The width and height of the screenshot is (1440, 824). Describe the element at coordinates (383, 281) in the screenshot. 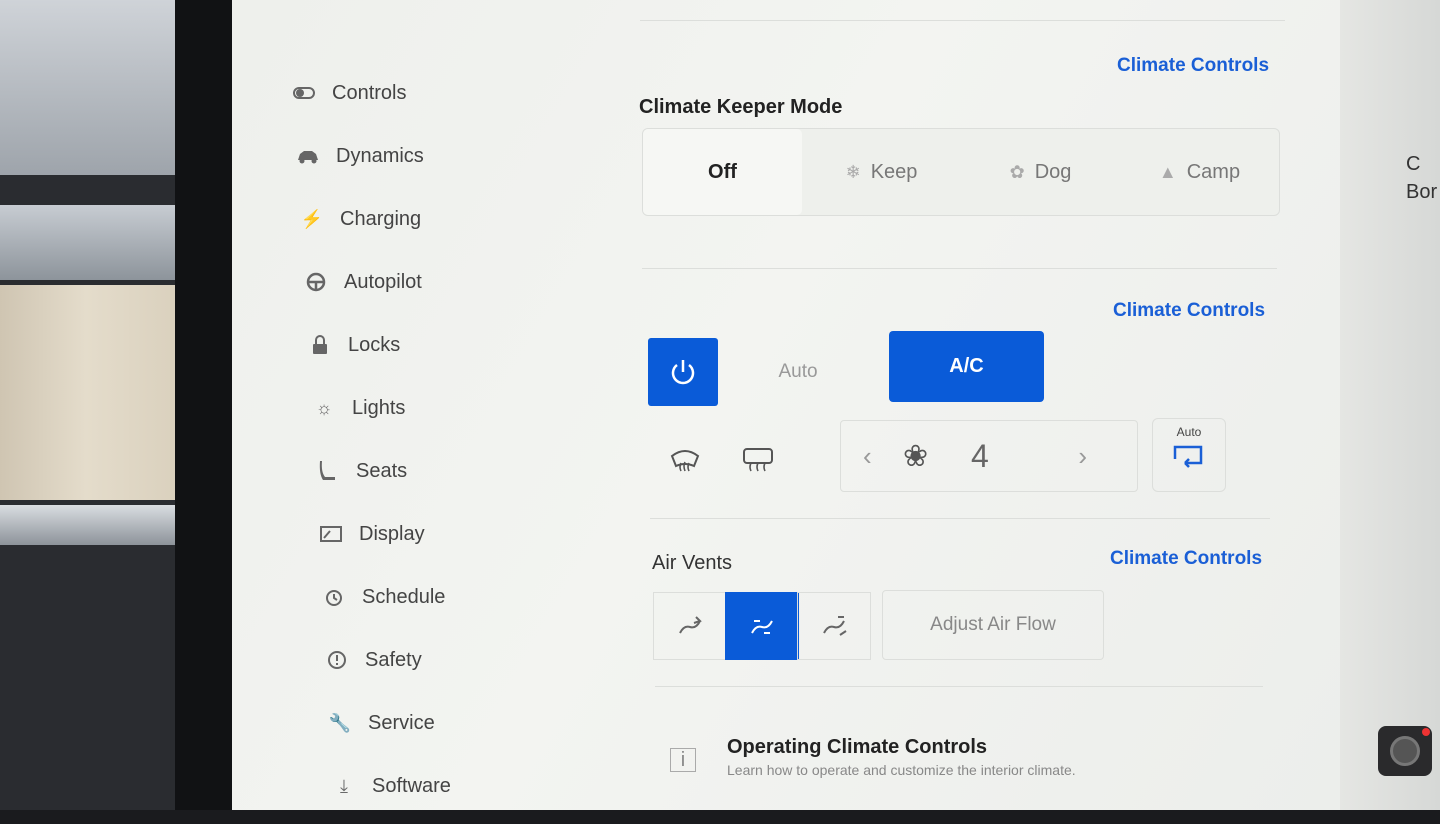

I see `sidebar-item-label: Autopilot` at that location.